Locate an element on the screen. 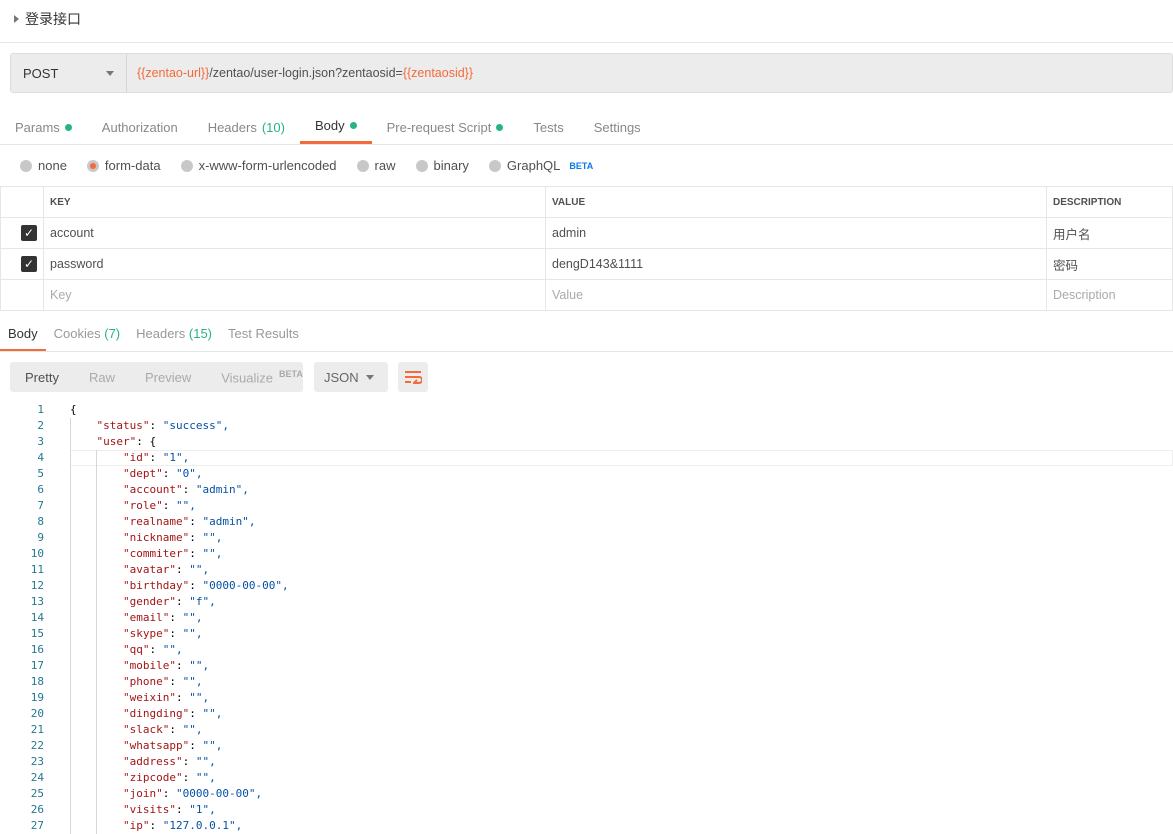 The width and height of the screenshot is (1173, 834). radio-raw: raw is located at coordinates (376, 165).